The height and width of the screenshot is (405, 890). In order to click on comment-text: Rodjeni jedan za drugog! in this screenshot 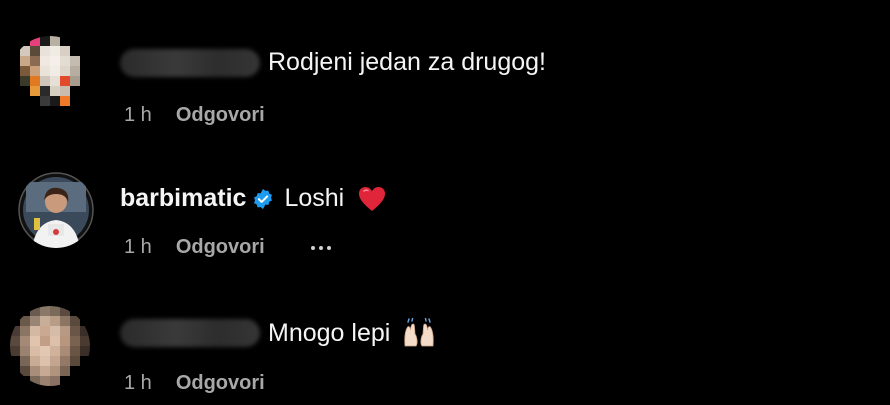, I will do `click(407, 62)`.